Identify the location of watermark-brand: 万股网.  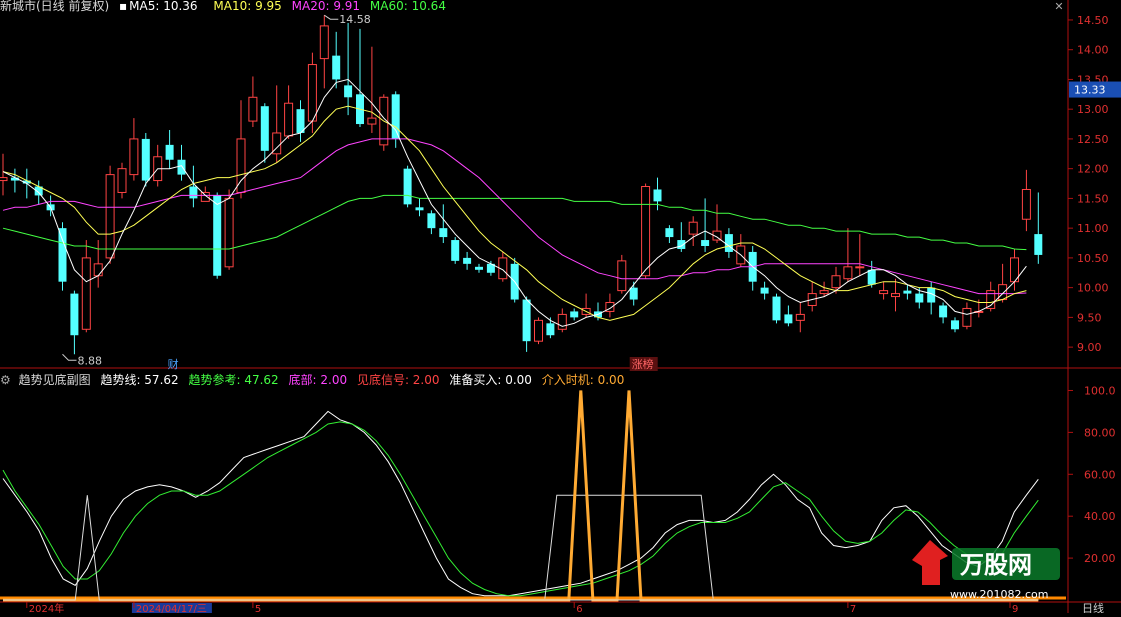
(996, 565).